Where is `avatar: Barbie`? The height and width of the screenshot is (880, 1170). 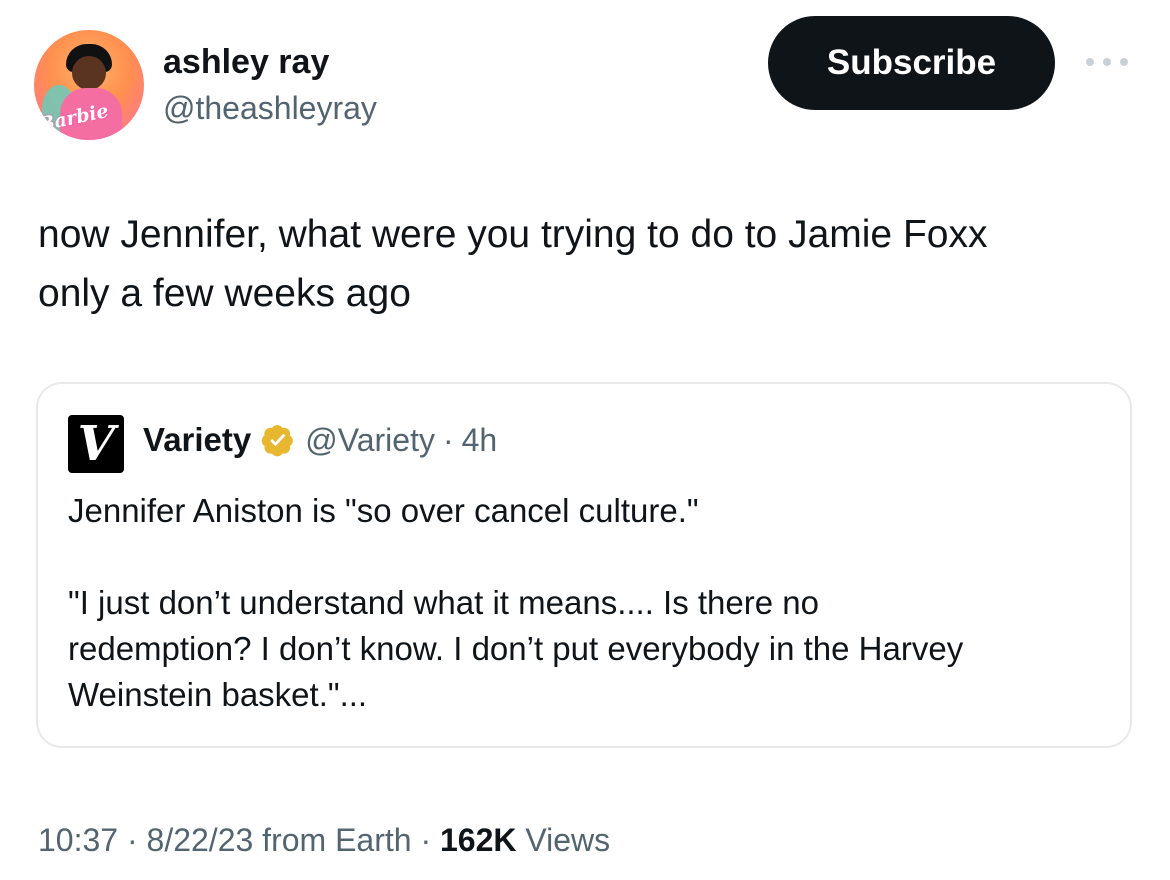
avatar: Barbie is located at coordinates (89, 85).